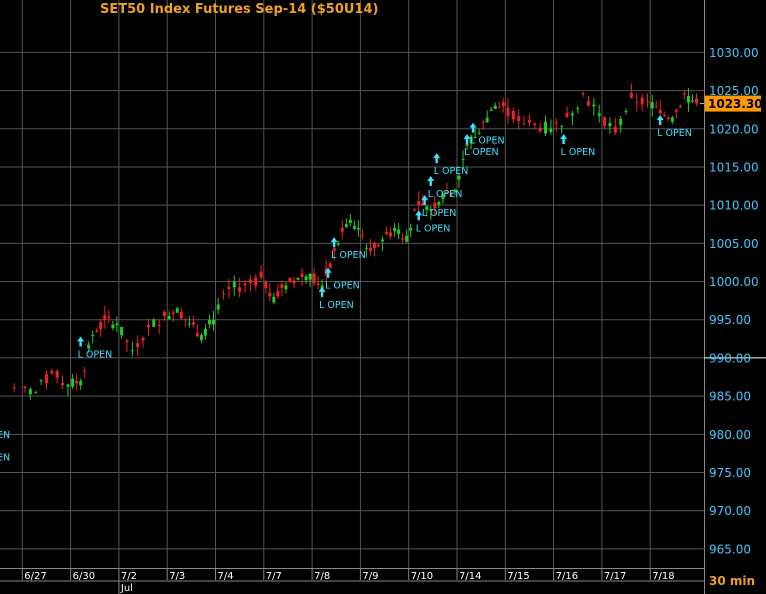  Describe the element at coordinates (615, 576) in the screenshot. I see `x-tick-label-12: 7/17` at that location.